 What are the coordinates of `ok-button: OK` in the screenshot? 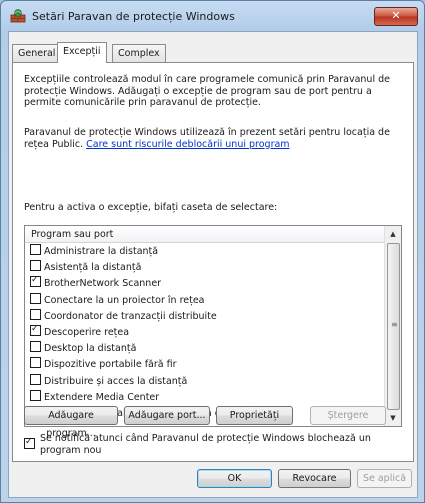 It's located at (234, 478).